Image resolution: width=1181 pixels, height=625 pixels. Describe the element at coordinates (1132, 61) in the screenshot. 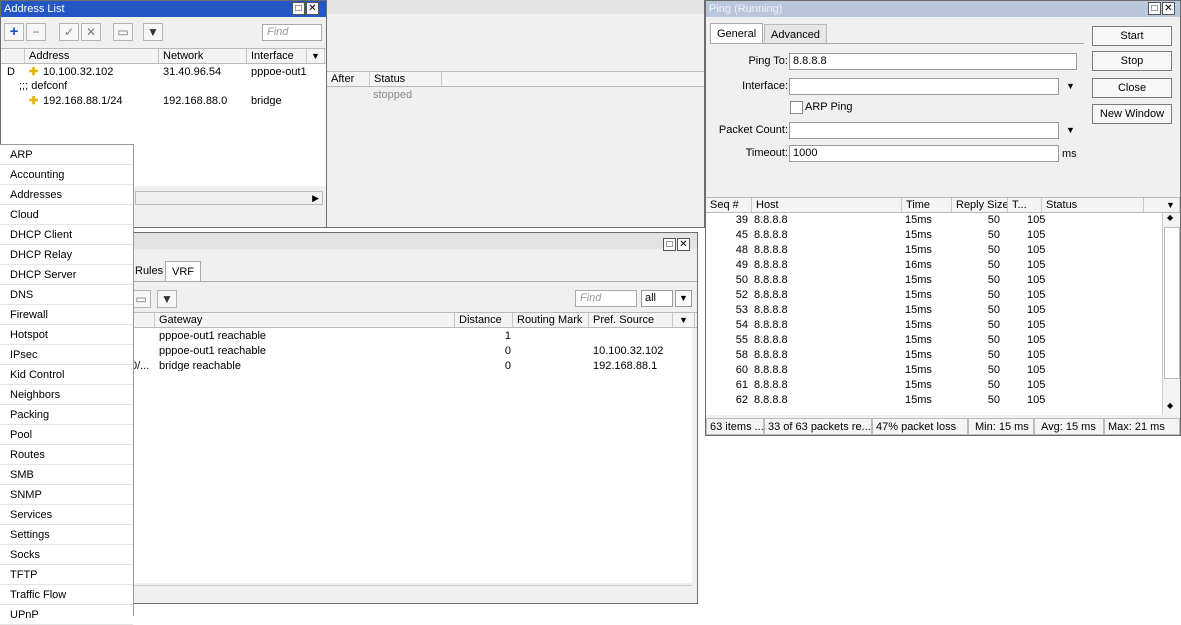

I see `stop-button: Stop` at that location.